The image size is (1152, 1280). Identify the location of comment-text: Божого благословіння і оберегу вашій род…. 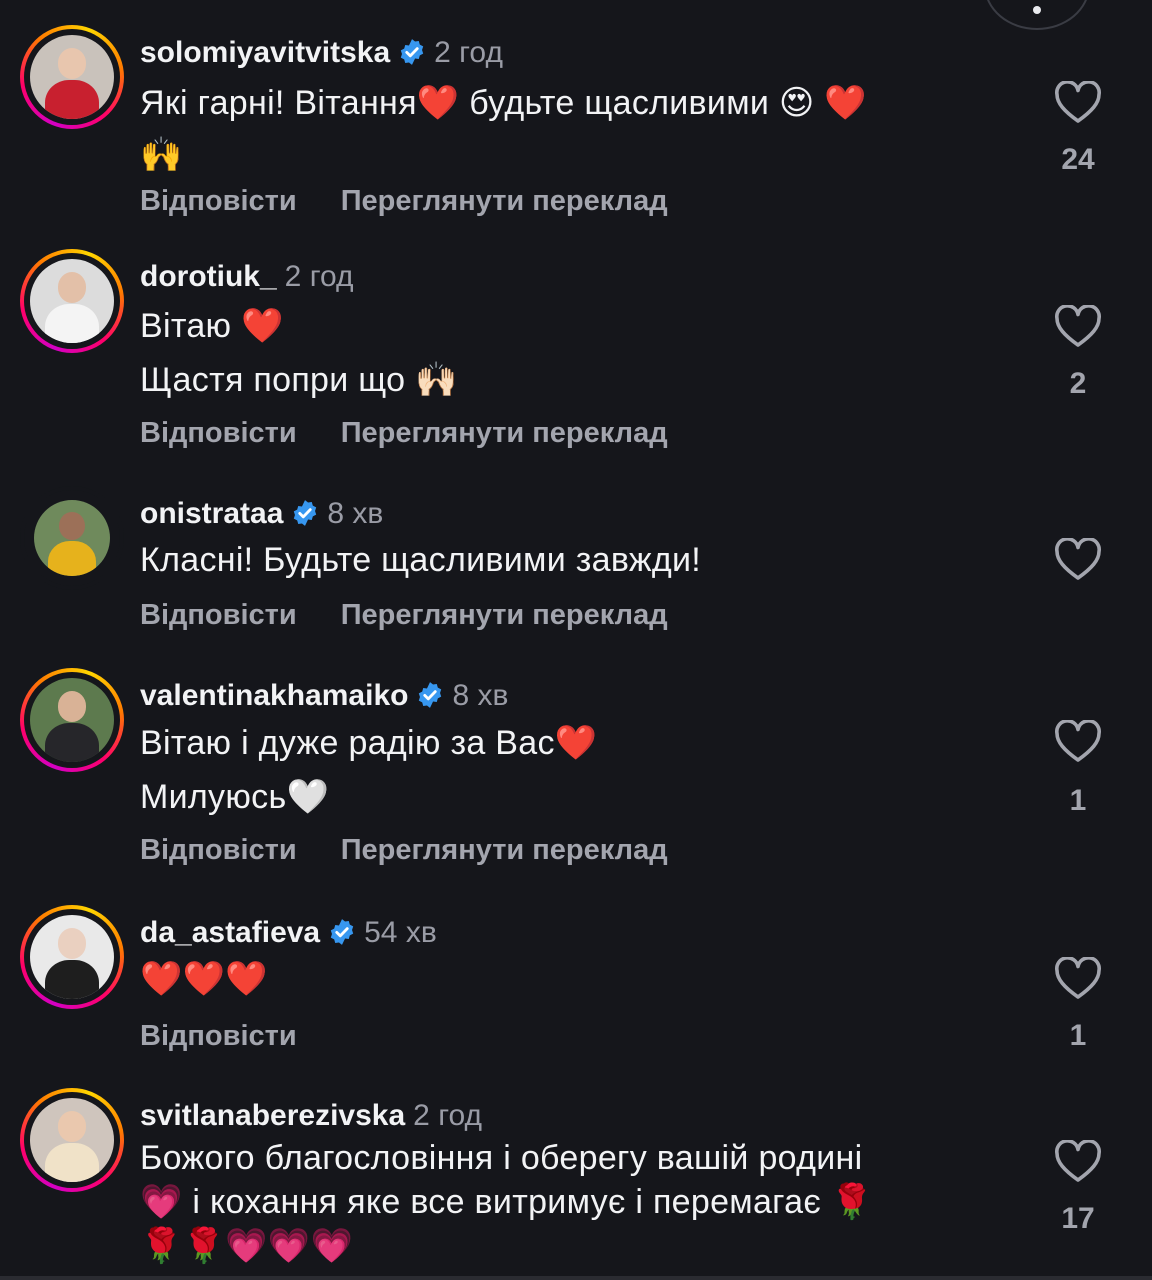
(507, 1202).